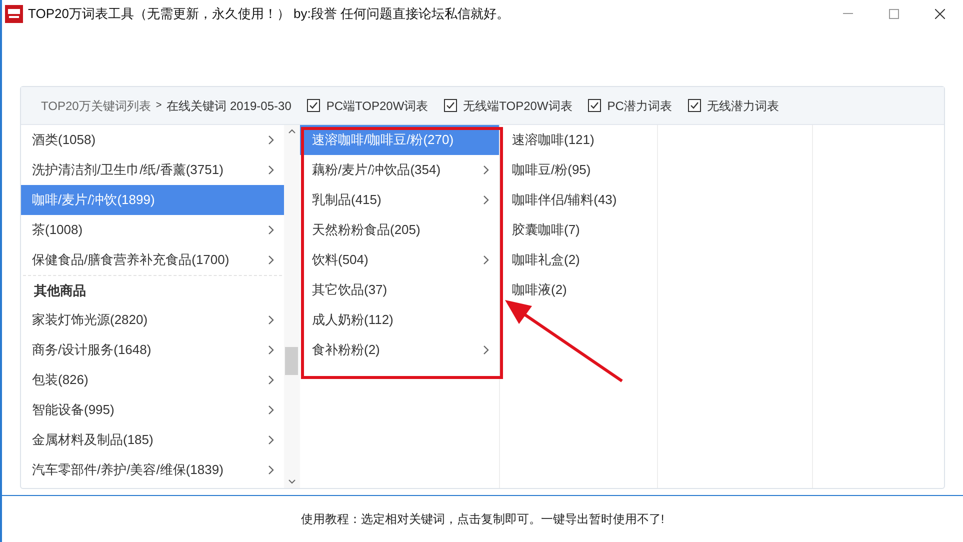  Describe the element at coordinates (14, 13) in the screenshot. I see `app-logo-icon` at that location.